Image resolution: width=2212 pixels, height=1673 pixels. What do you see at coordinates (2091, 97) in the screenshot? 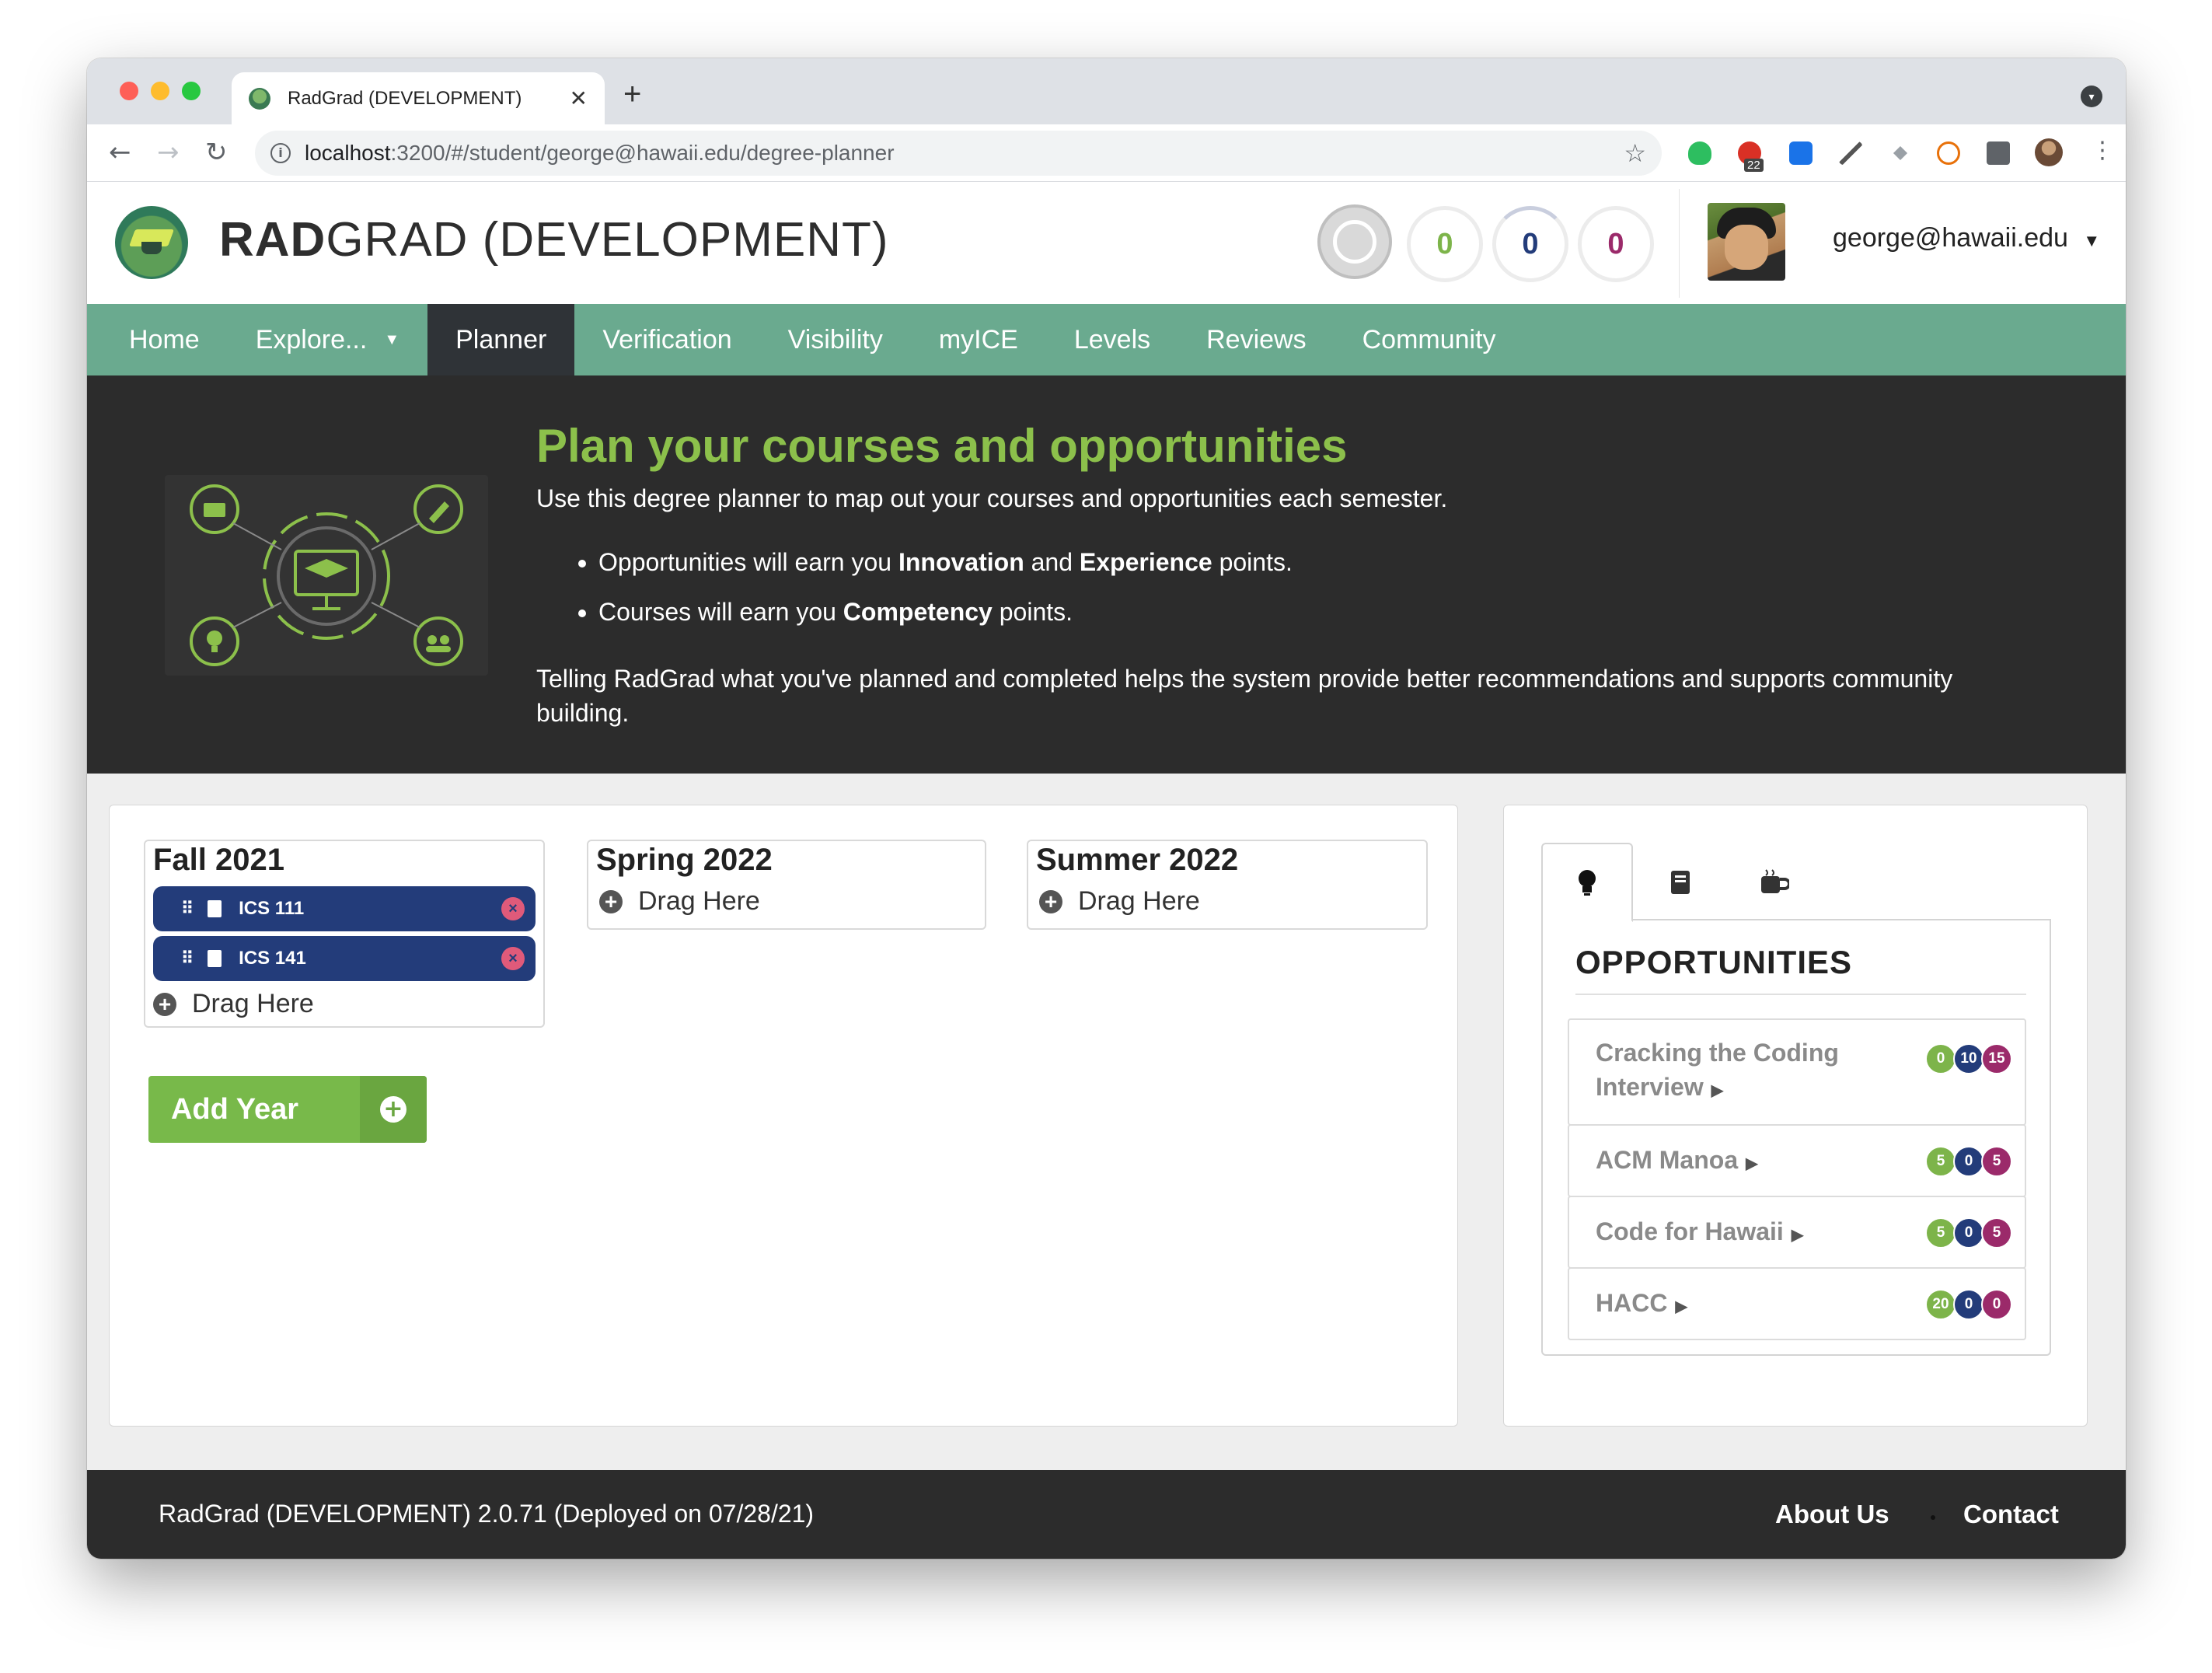
I see `tab-search-icon: ▾` at bounding box center [2091, 97].